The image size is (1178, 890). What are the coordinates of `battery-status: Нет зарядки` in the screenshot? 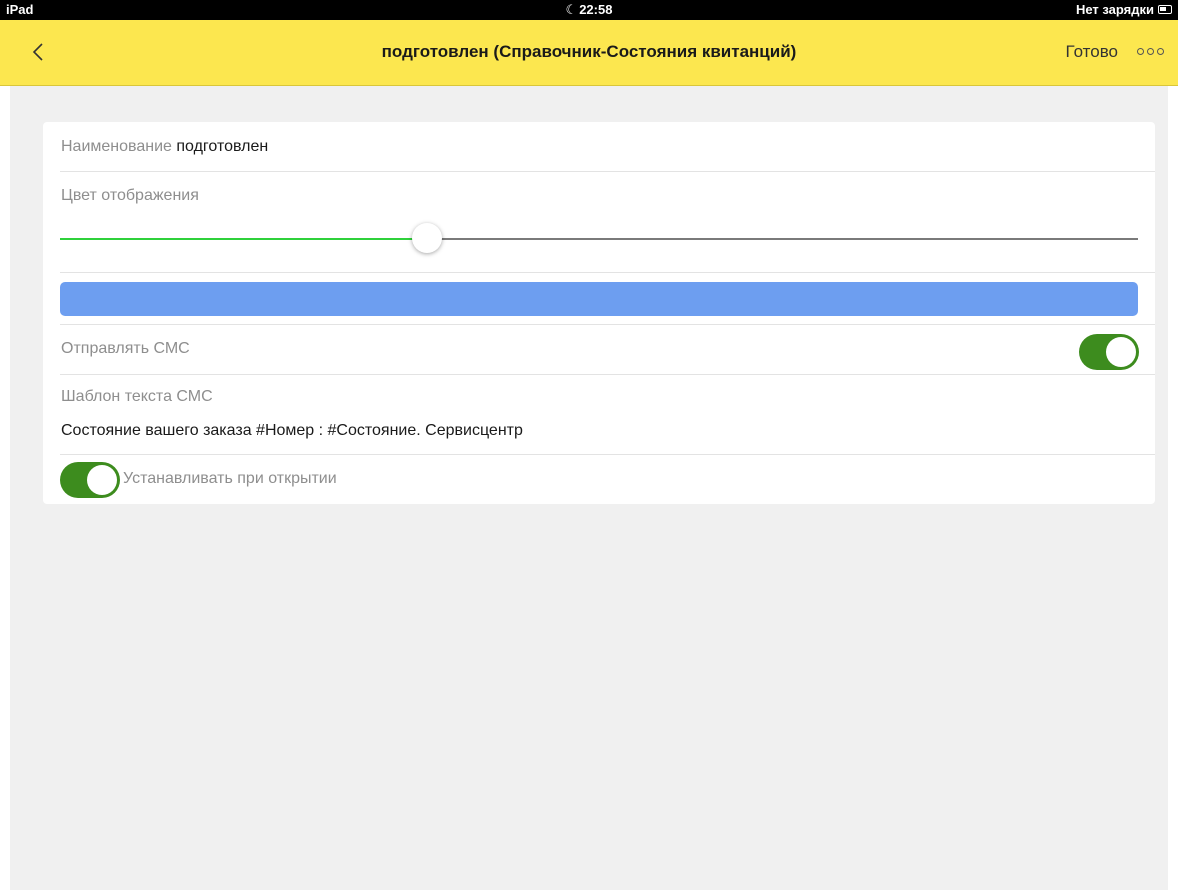 It's located at (1124, 9).